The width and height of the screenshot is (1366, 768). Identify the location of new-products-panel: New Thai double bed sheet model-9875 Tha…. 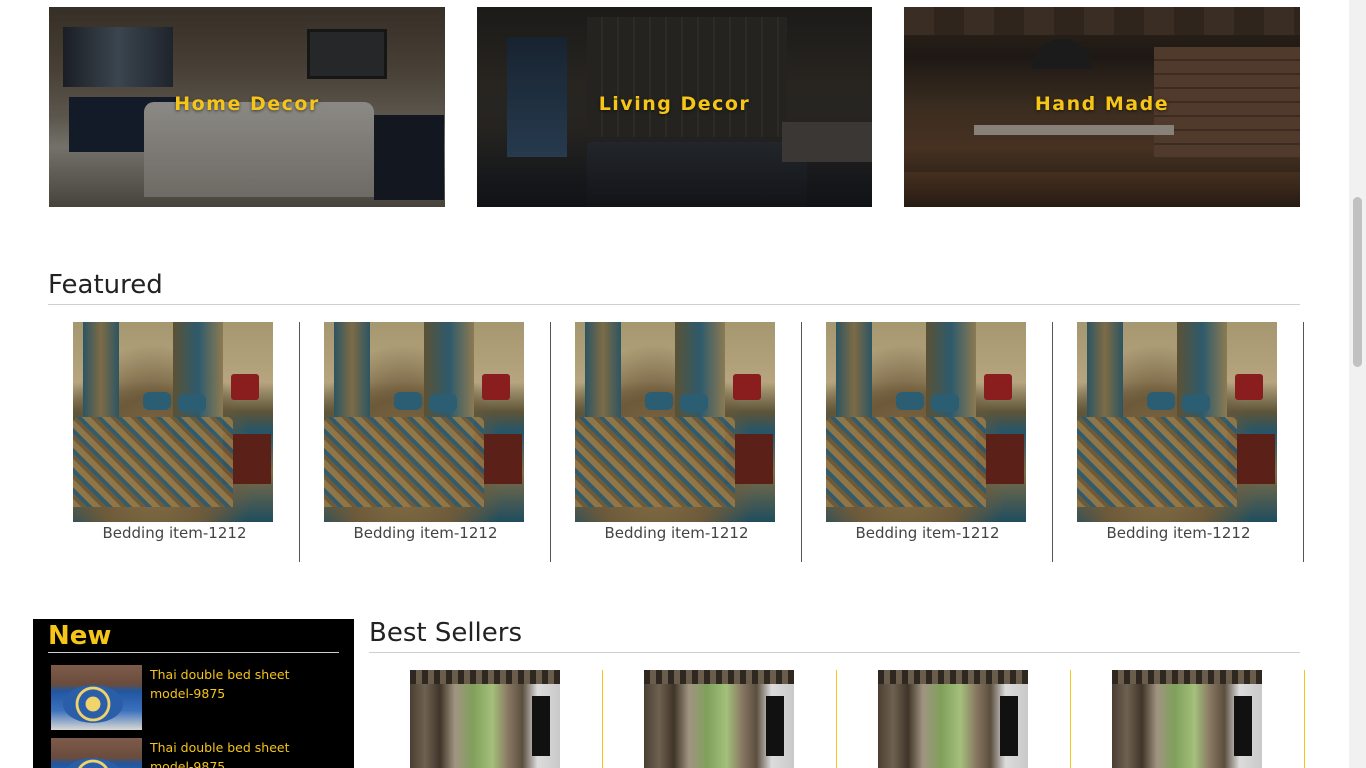
(193, 693).